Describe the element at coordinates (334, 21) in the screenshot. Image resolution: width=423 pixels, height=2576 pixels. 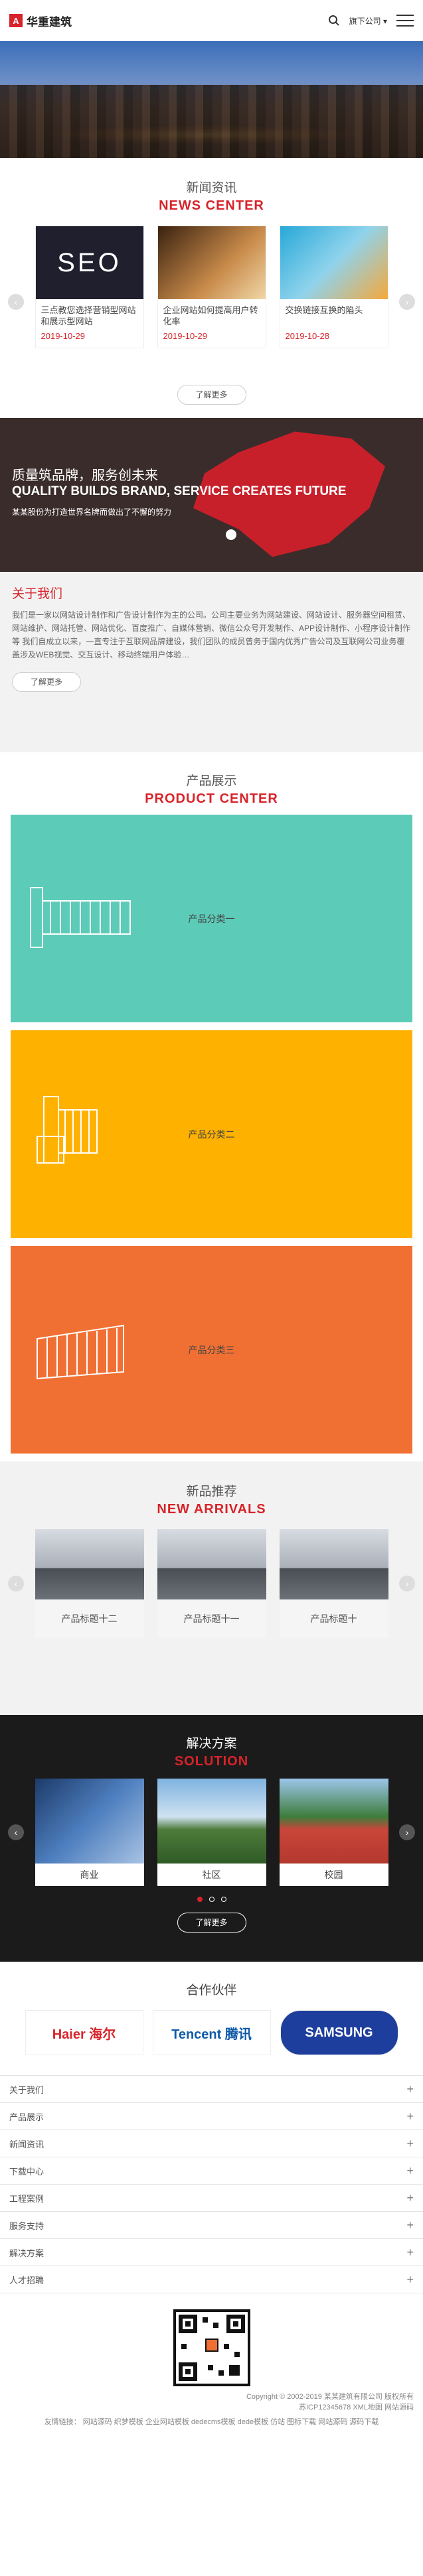
I see `search-icon` at that location.